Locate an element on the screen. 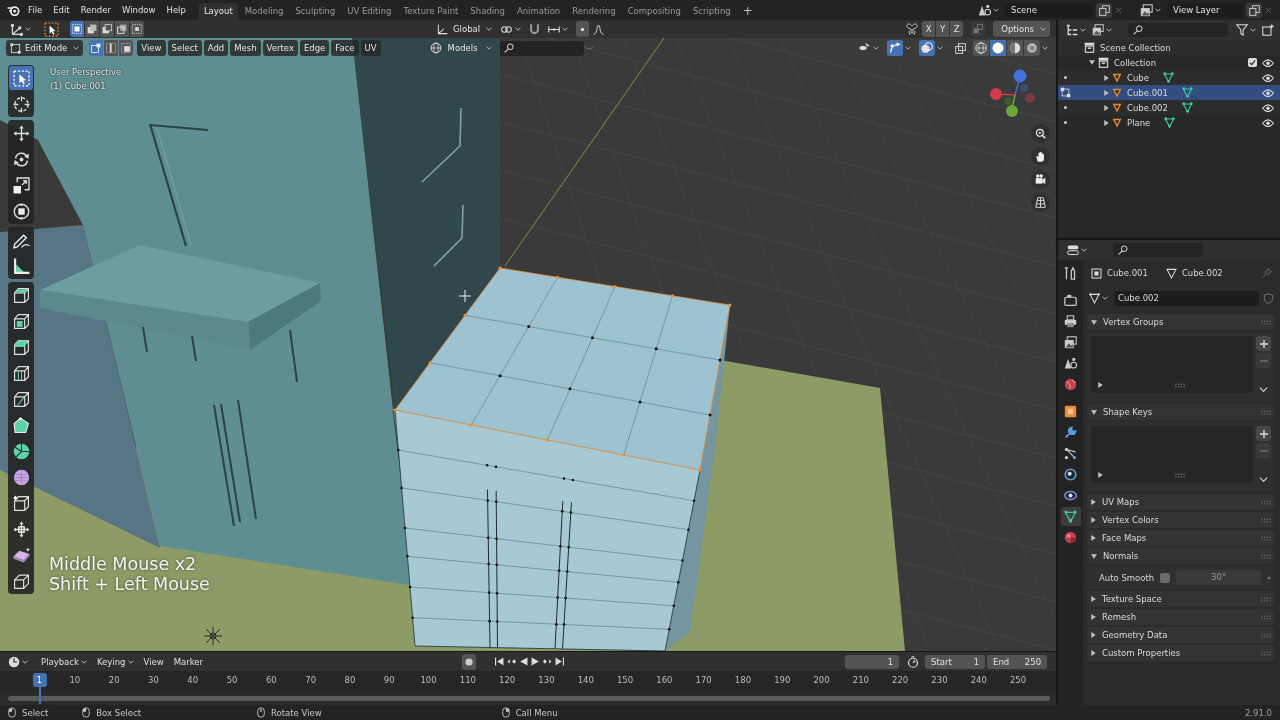 This screenshot has width=1280, height=720. panel-header: Normals is located at coordinates (1180, 556).